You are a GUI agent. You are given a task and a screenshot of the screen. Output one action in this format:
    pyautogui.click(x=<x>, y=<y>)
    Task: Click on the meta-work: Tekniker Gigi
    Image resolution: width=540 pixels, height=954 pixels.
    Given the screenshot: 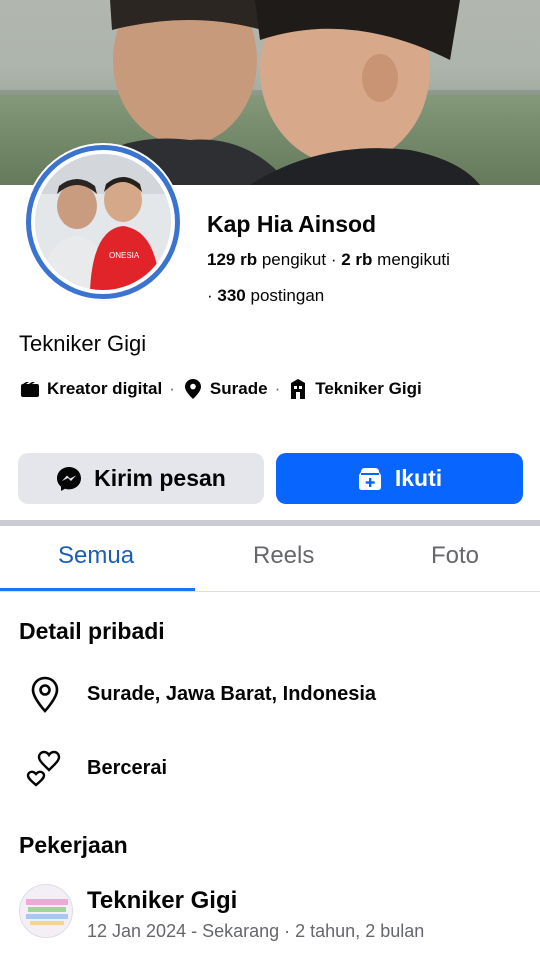 What is the action you would take?
    pyautogui.click(x=368, y=388)
    